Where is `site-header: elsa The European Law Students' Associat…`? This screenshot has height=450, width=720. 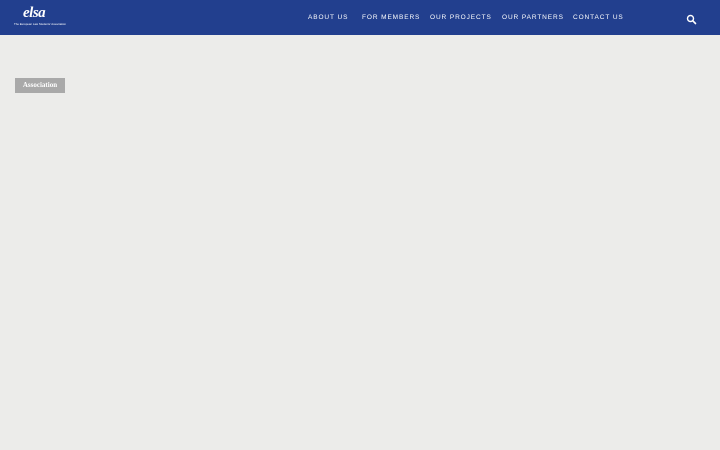 site-header: elsa The European Law Students' Associat… is located at coordinates (360, 17).